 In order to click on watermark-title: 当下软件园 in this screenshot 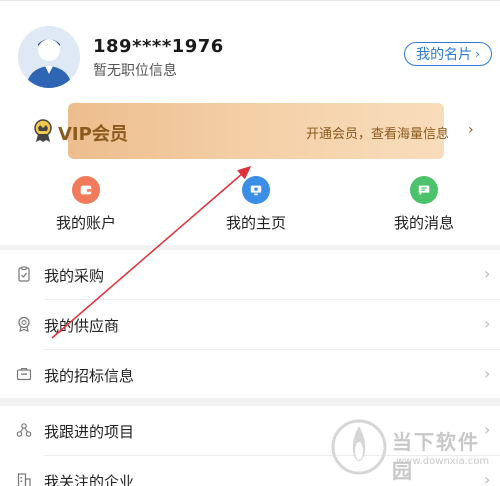, I will do `click(436, 456)`.